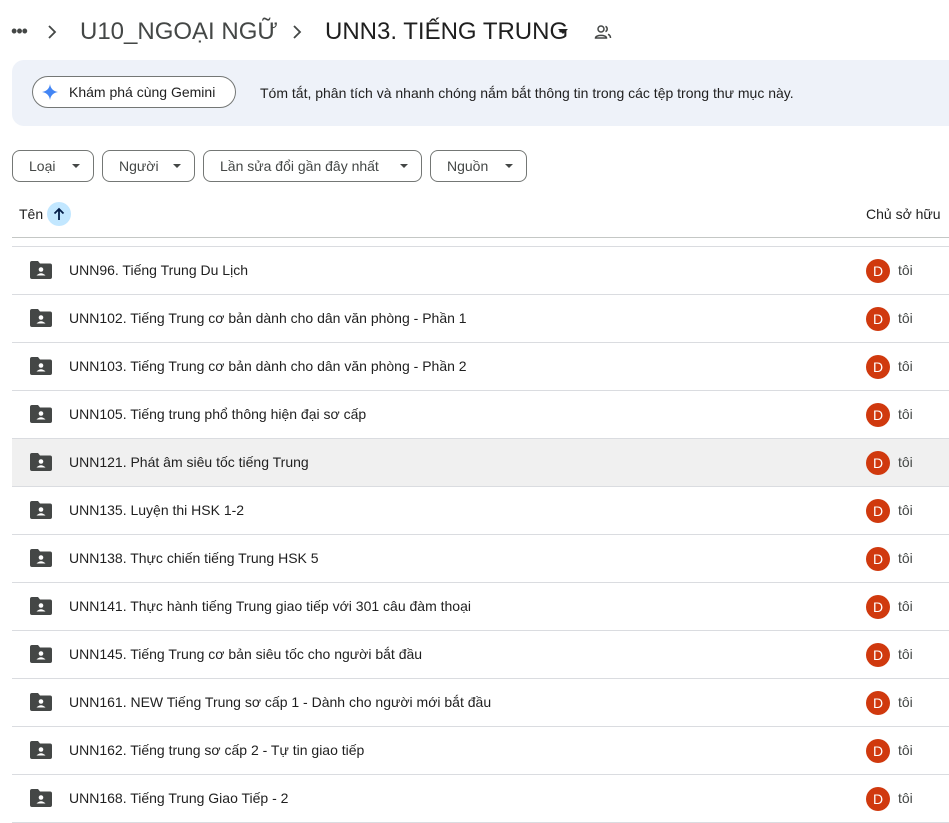 Image resolution: width=949 pixels, height=823 pixels. What do you see at coordinates (446, 32) in the screenshot?
I see `breadcrumb-current-folder: UNN3. TIẾNG TRUNG` at bounding box center [446, 32].